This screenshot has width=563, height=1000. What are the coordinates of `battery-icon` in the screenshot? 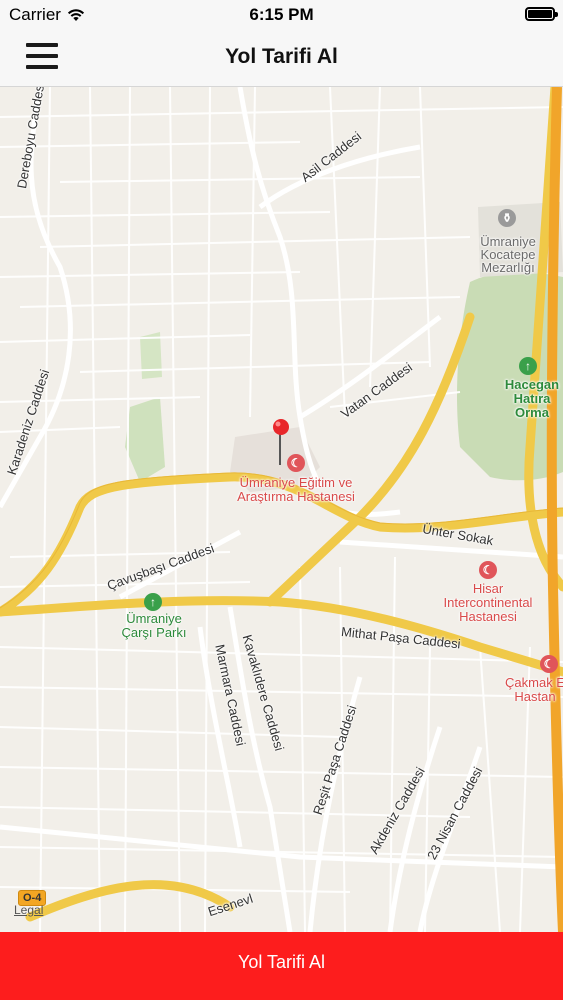 It's located at (541, 14).